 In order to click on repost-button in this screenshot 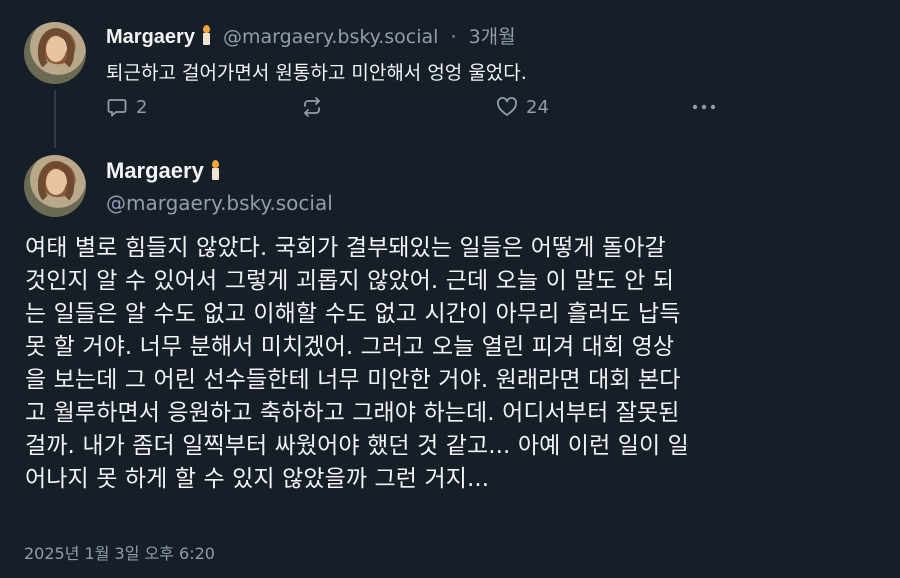, I will do `click(312, 107)`.